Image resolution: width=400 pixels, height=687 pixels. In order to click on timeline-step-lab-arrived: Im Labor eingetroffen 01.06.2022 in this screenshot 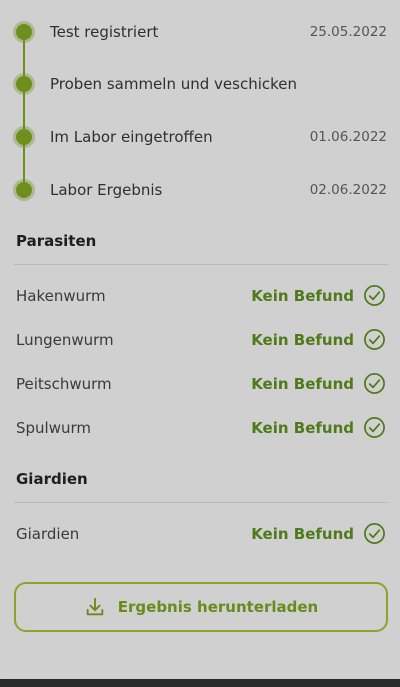, I will do `click(200, 137)`.